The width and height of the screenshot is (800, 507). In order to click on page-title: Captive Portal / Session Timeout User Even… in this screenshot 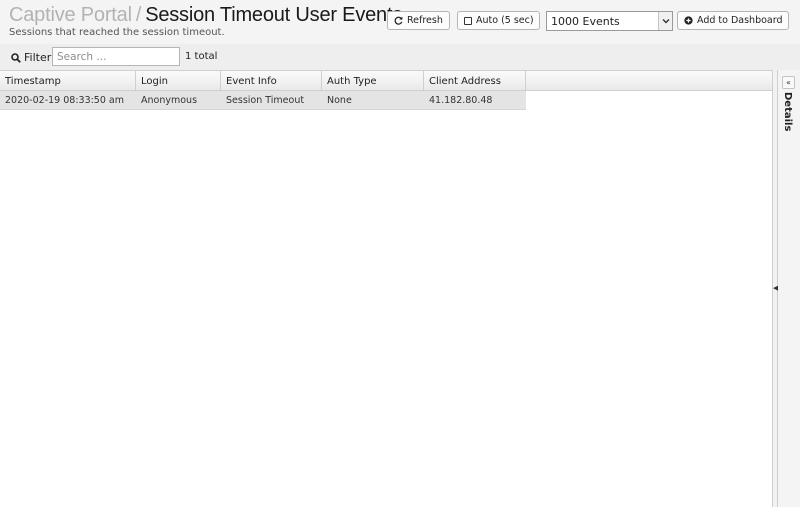, I will do `click(205, 15)`.